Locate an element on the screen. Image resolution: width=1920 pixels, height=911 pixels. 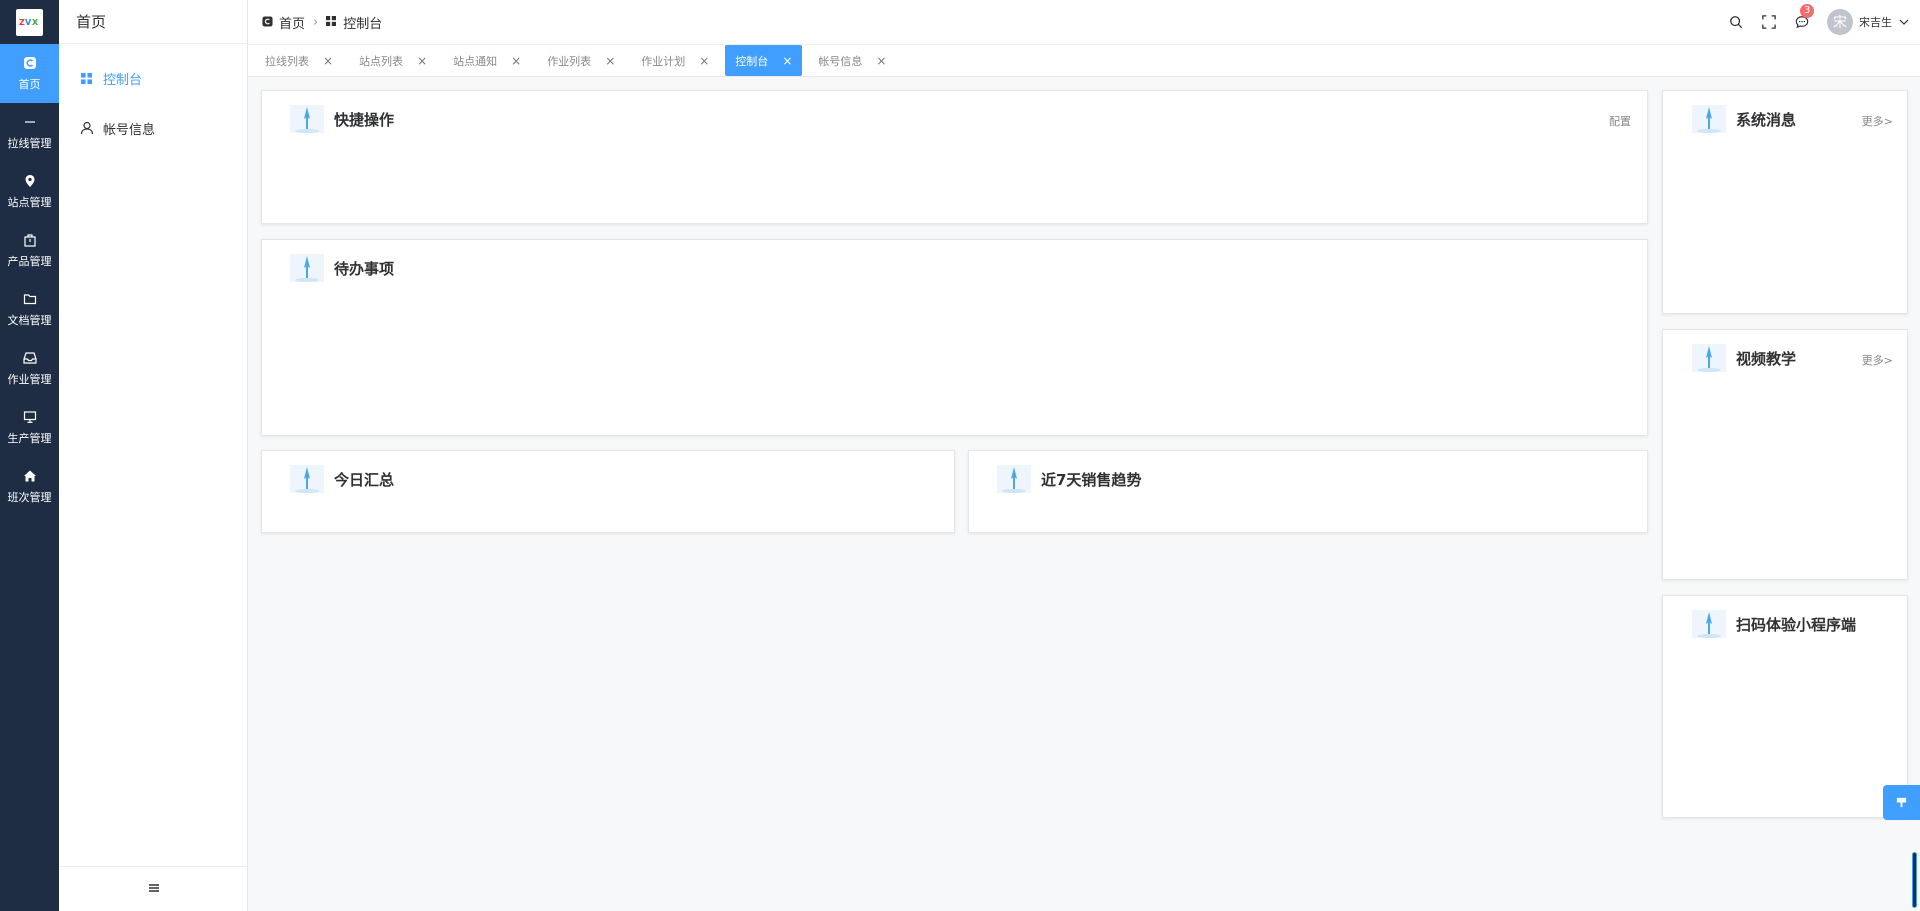
tab-label: 控制台 is located at coordinates (752, 61).